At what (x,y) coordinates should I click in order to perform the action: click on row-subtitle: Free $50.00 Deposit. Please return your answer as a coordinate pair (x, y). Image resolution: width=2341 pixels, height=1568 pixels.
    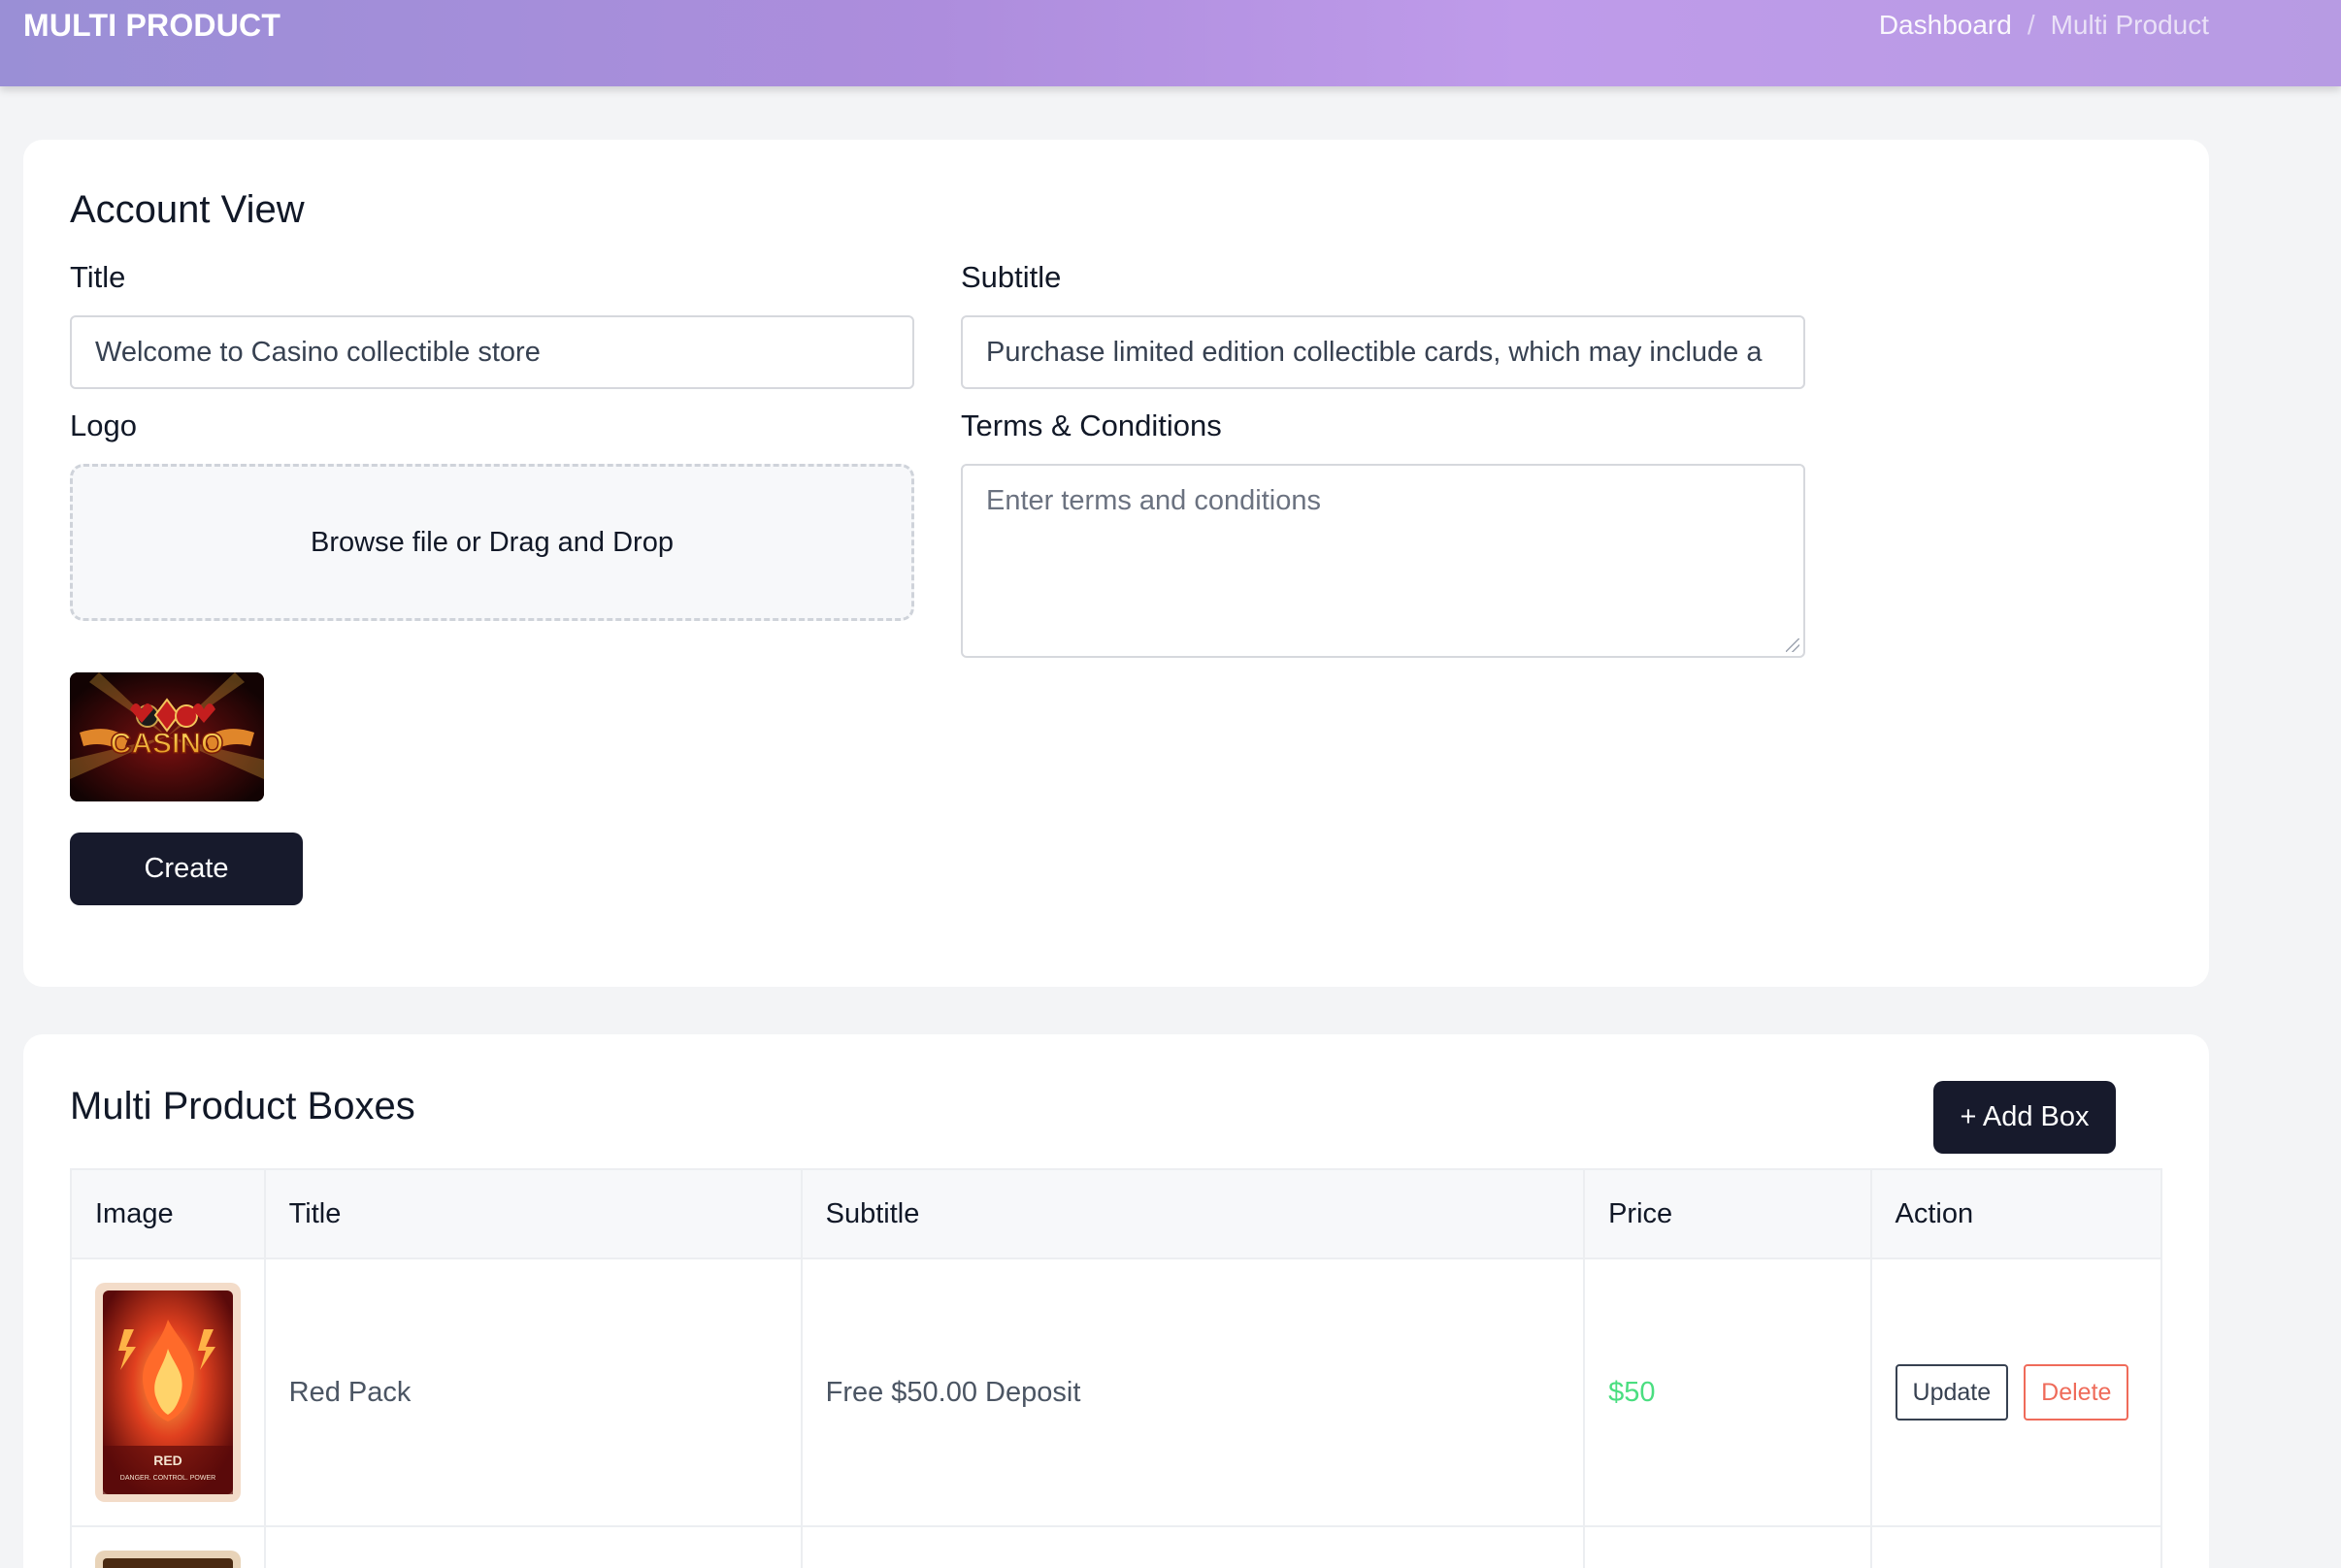
    Looking at the image, I should click on (1194, 1392).